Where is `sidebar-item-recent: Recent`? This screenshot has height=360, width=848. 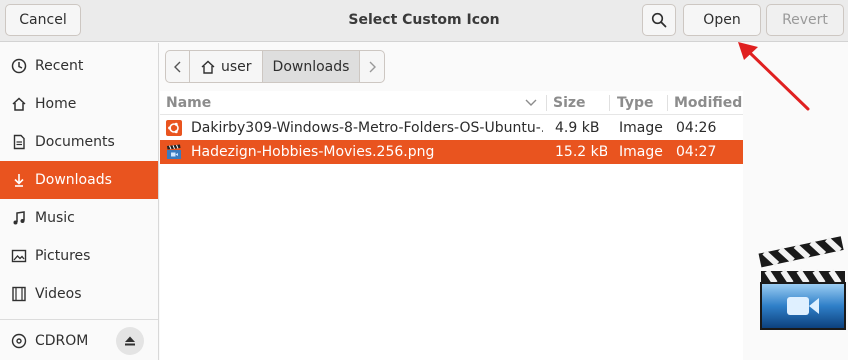 sidebar-item-recent: Recent is located at coordinates (79, 66).